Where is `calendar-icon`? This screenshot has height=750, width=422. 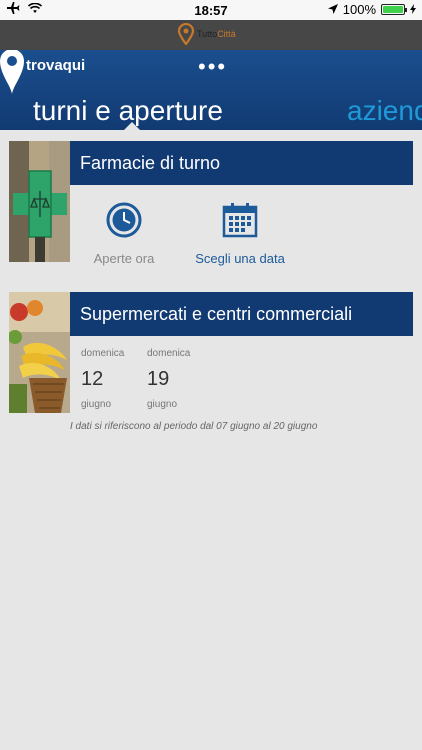
calendar-icon is located at coordinates (240, 221).